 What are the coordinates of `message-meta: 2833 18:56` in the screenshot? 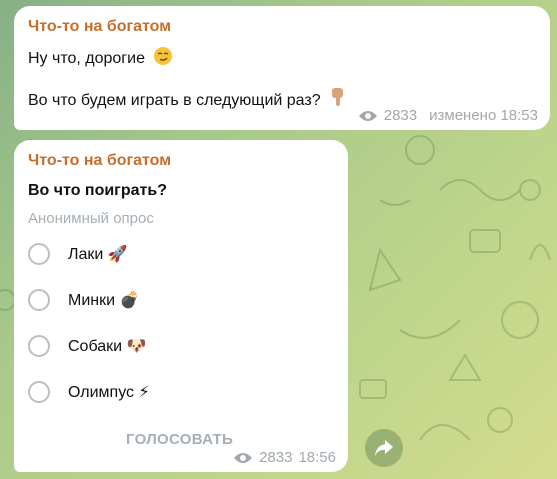 It's located at (284, 457).